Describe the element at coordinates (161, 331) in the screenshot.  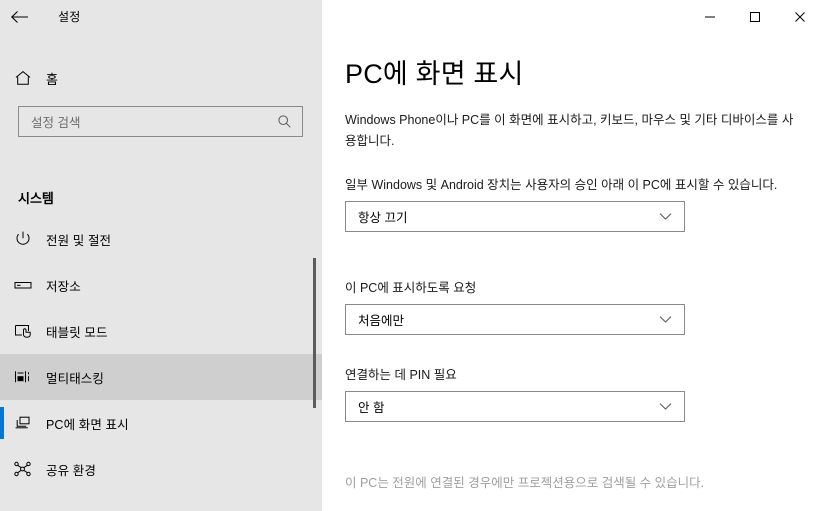
I see `sidebar-item-tablet-mode: 태블릿 모드` at that location.